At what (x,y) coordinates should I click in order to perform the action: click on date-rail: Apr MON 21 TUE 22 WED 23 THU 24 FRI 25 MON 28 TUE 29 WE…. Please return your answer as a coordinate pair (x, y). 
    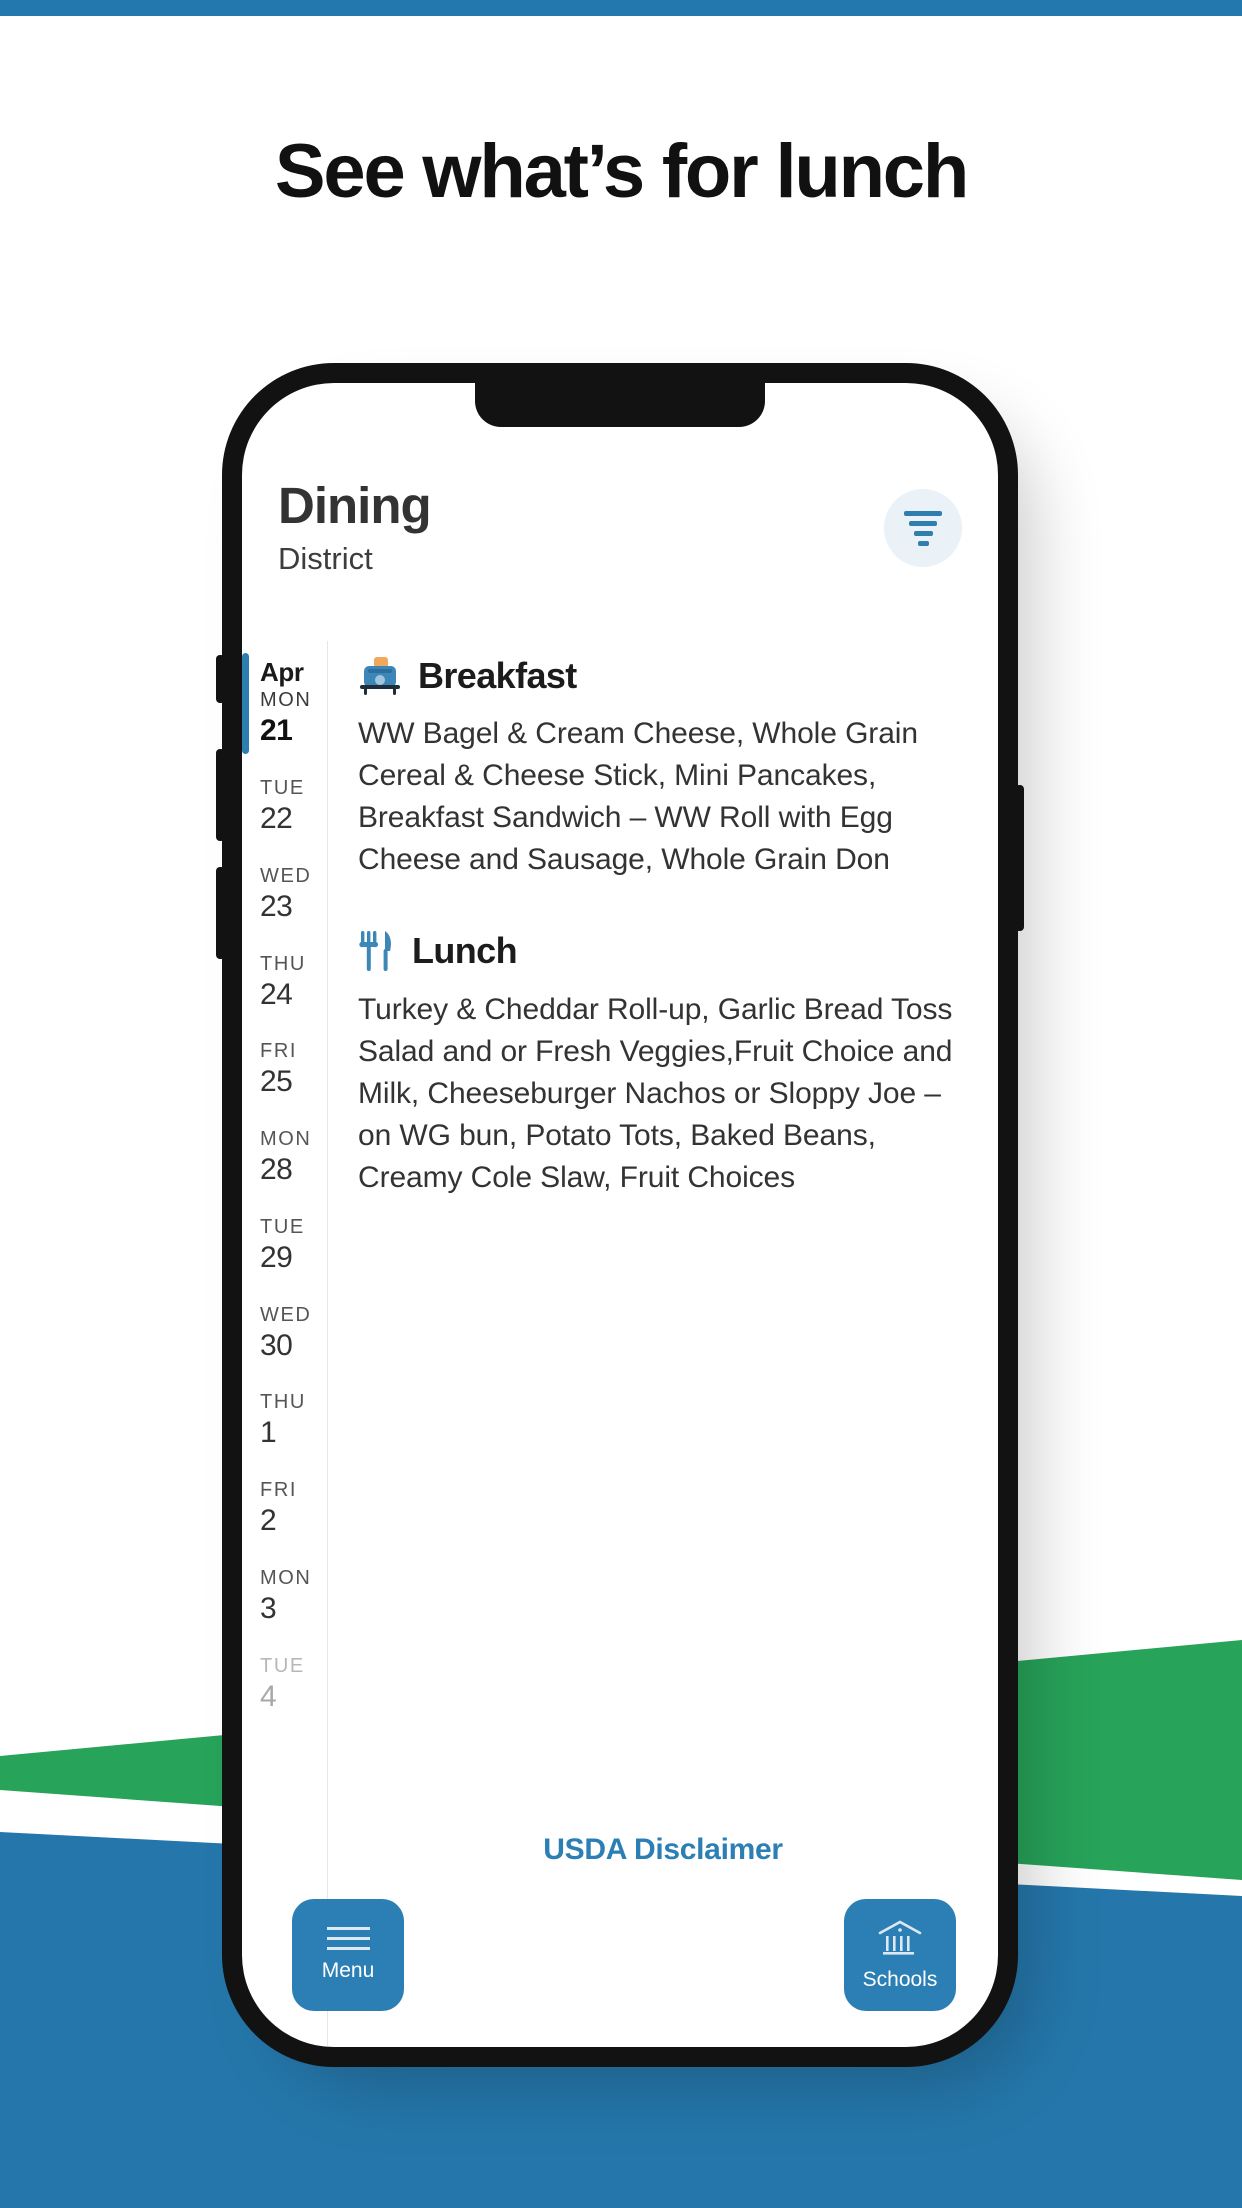
    Looking at the image, I should click on (285, 1344).